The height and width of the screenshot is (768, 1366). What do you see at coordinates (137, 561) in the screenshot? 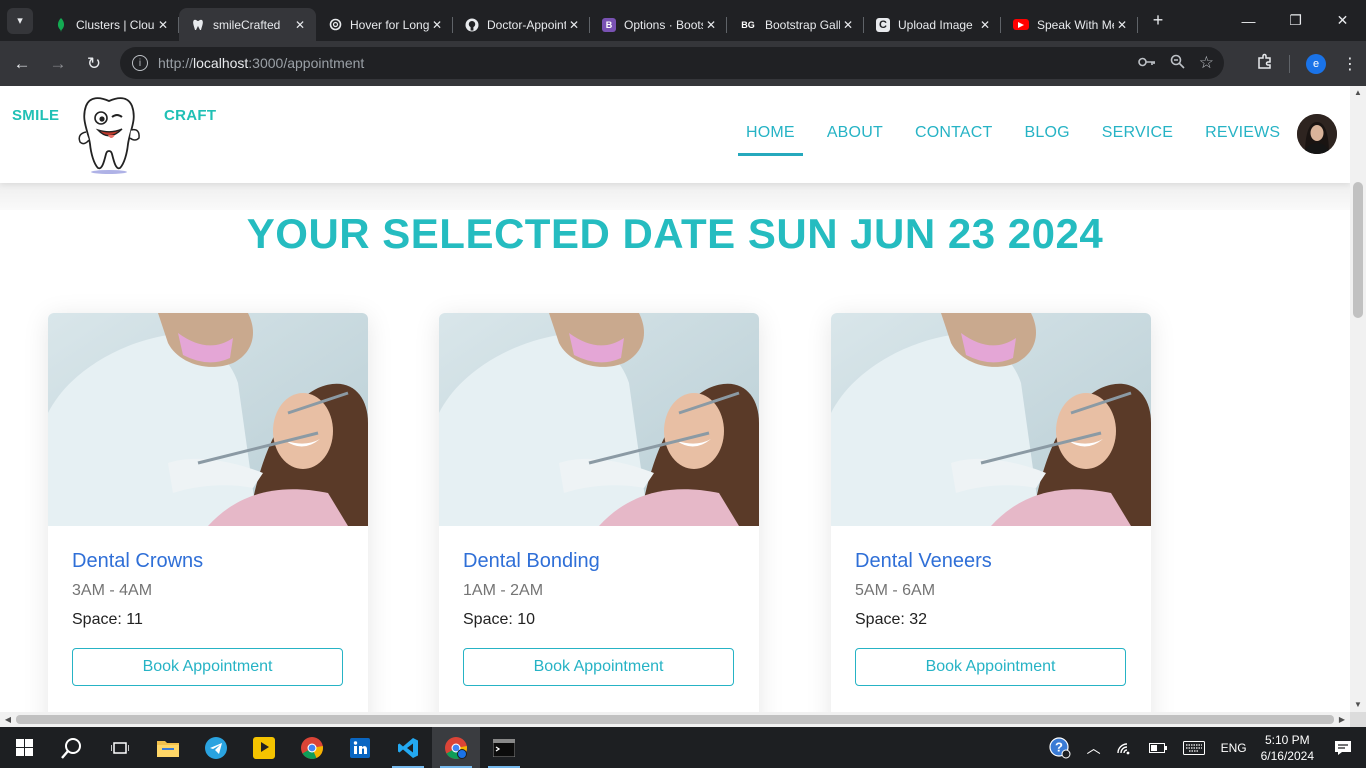
I see `service-title: Dental Crowns` at bounding box center [137, 561].